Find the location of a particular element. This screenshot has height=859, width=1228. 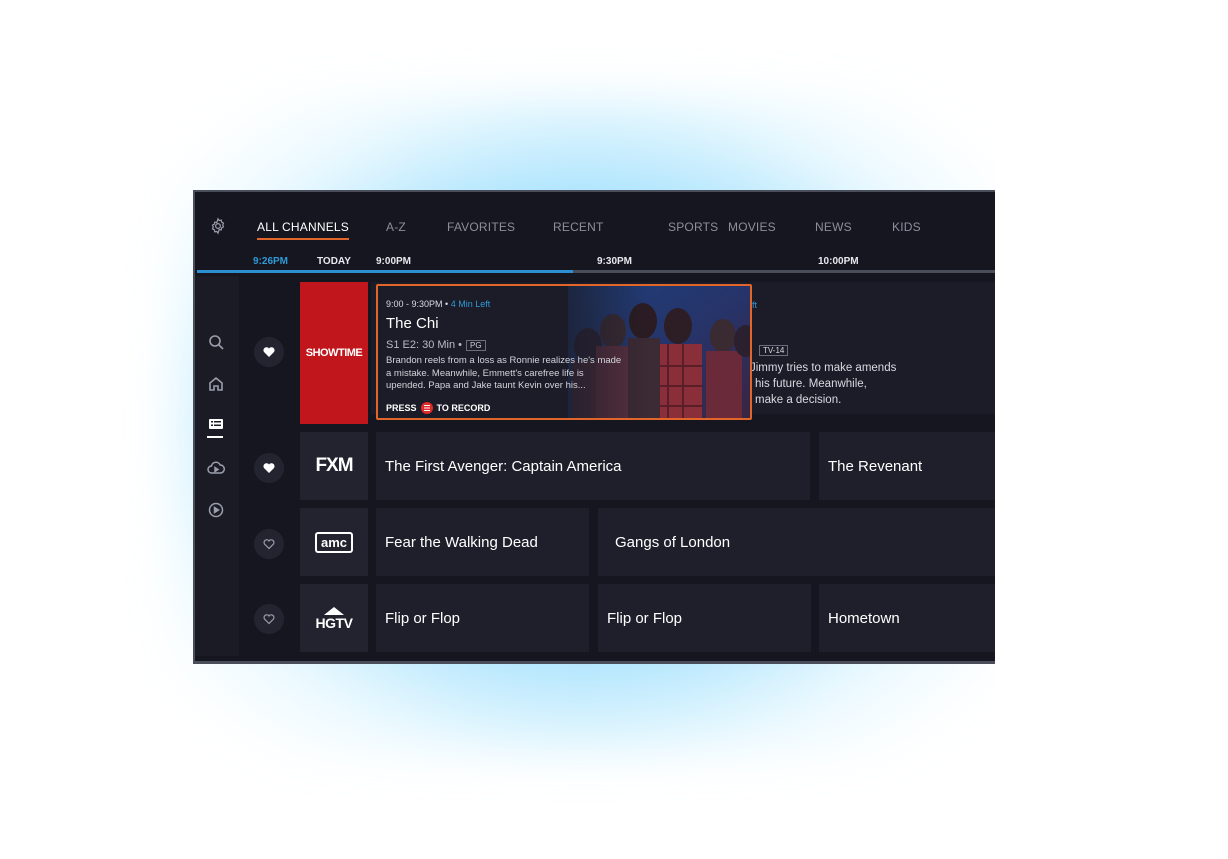

program-cell: Gangs of London is located at coordinates (796, 542).